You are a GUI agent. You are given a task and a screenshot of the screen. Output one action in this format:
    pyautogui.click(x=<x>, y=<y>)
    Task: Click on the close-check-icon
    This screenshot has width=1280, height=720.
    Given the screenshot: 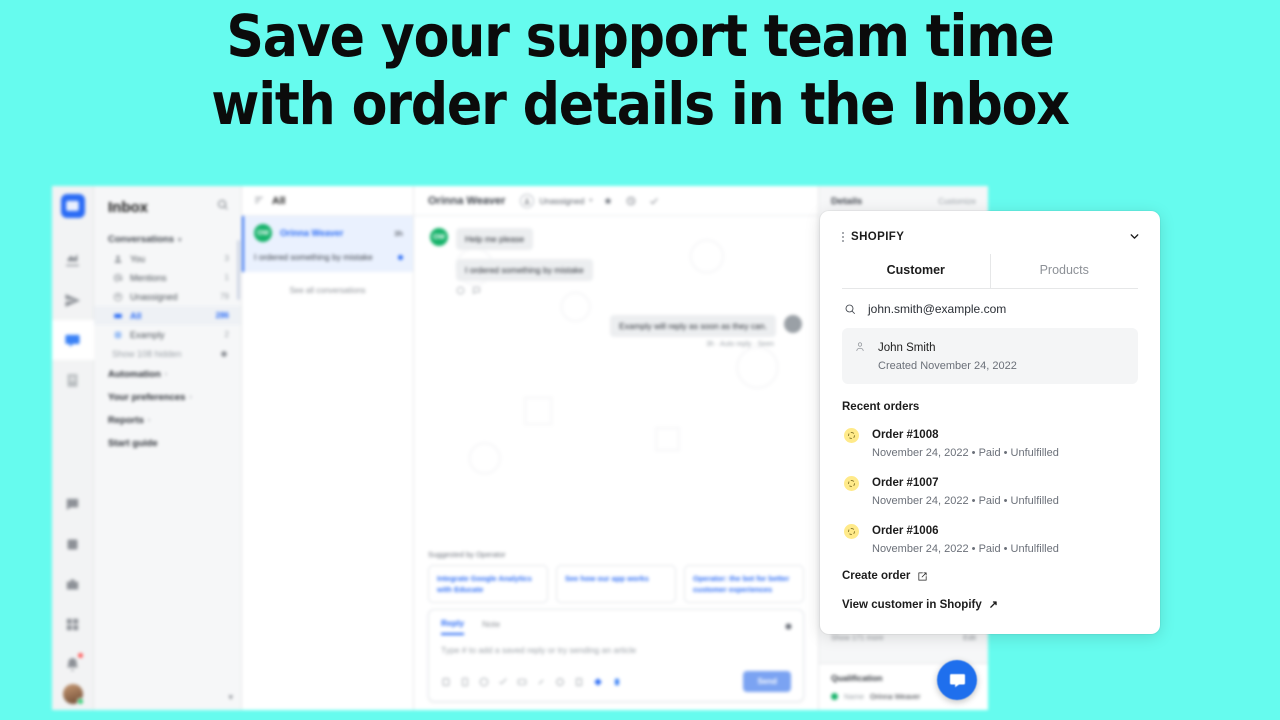 What is the action you would take?
    pyautogui.click(x=654, y=201)
    